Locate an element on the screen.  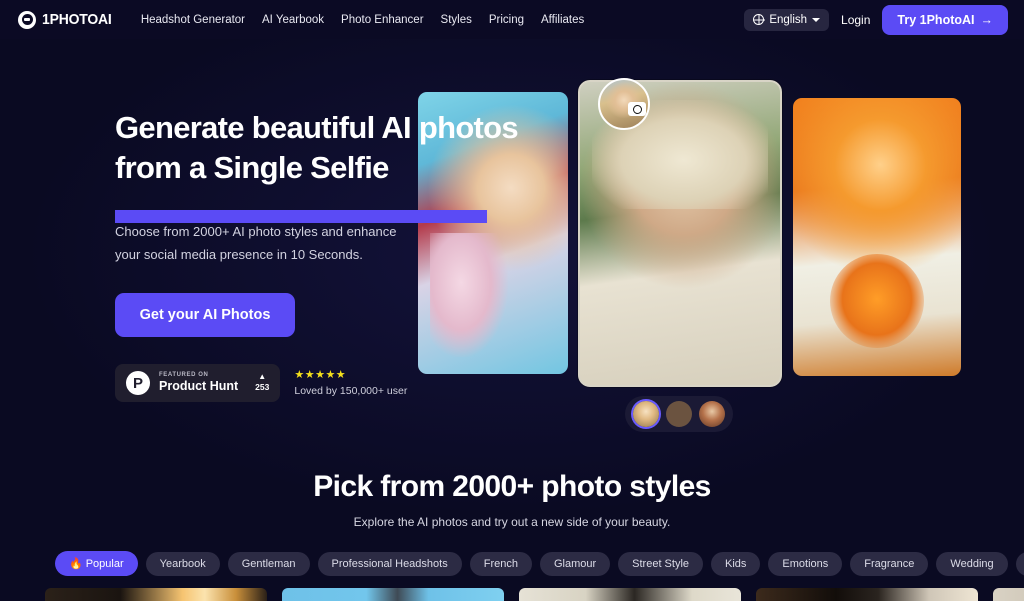
camera-aperture-icon is located at coordinates (27, 19).